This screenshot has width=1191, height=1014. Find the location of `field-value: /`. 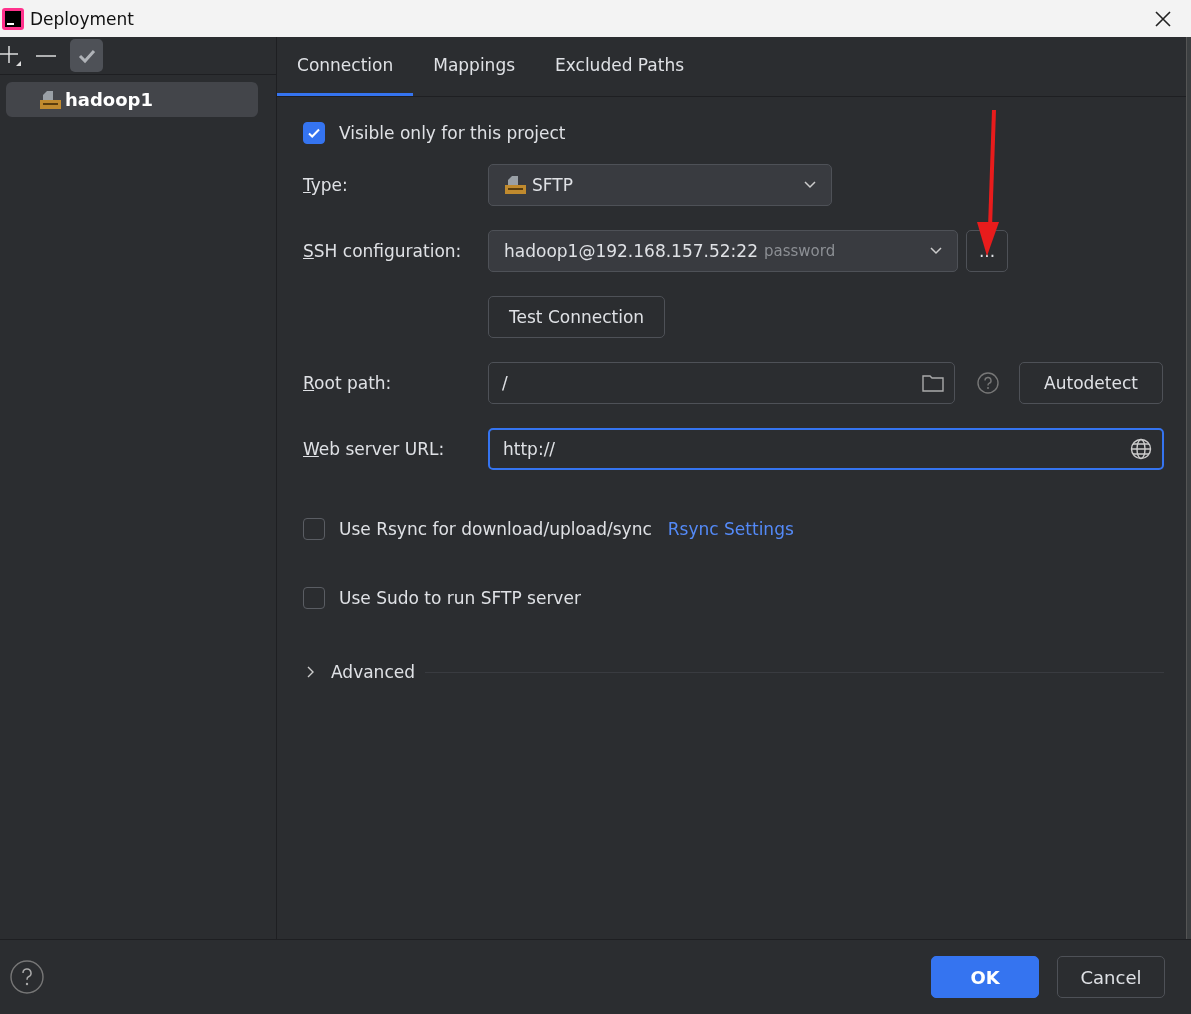

field-value: / is located at coordinates (505, 383).